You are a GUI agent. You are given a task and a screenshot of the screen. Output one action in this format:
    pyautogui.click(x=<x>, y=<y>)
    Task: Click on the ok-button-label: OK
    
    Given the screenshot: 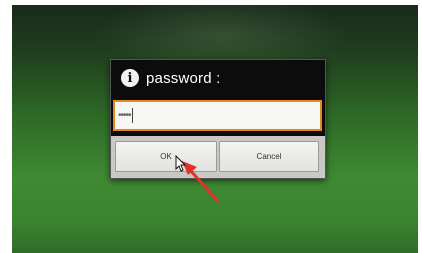 What is the action you would take?
    pyautogui.click(x=166, y=156)
    